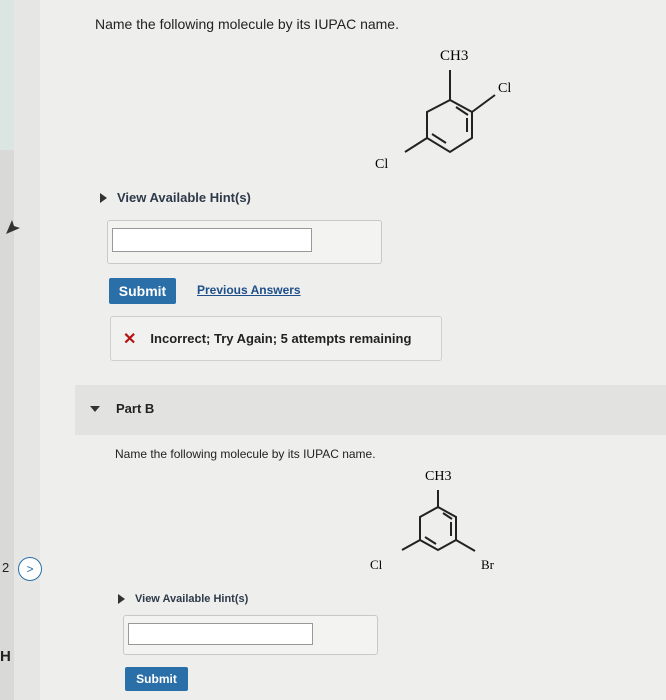  Describe the element at coordinates (381, 164) in the screenshot. I see `part-a-lower-left-label: Cl` at that location.